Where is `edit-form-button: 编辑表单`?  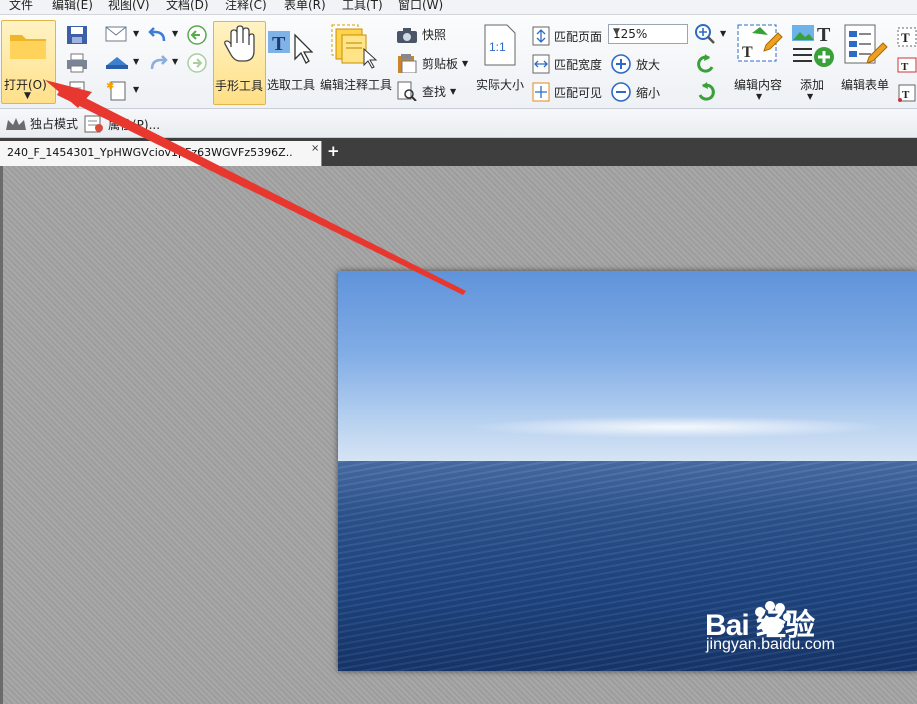
edit-form-button: 编辑表单 is located at coordinates (865, 62).